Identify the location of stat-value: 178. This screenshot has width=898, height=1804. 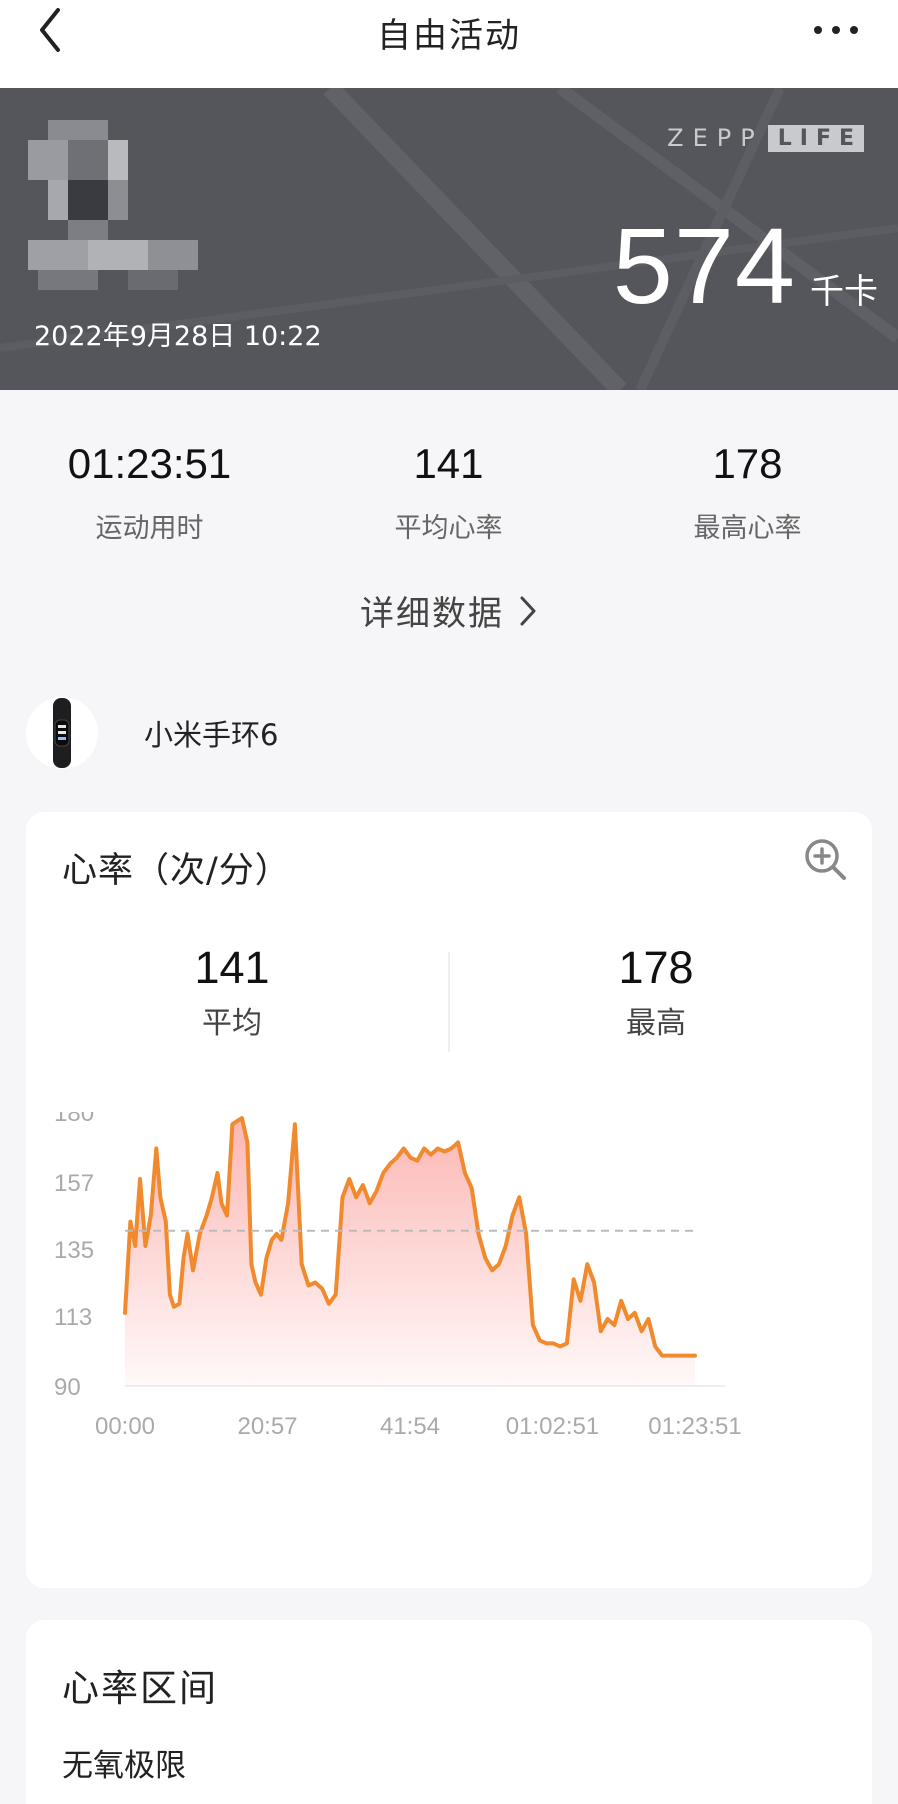
(747, 463).